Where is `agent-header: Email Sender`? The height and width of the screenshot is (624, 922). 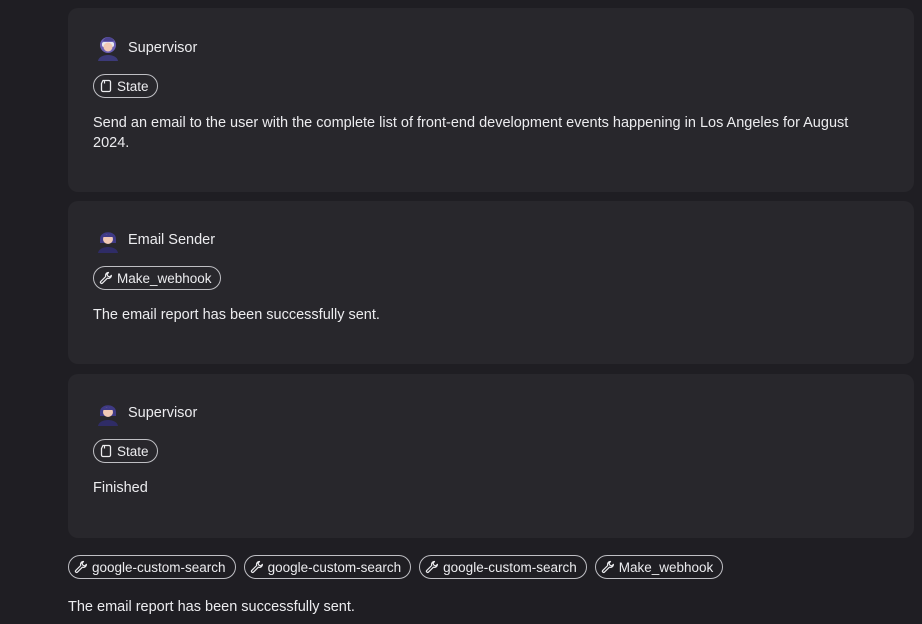 agent-header: Email Sender is located at coordinates (155, 240).